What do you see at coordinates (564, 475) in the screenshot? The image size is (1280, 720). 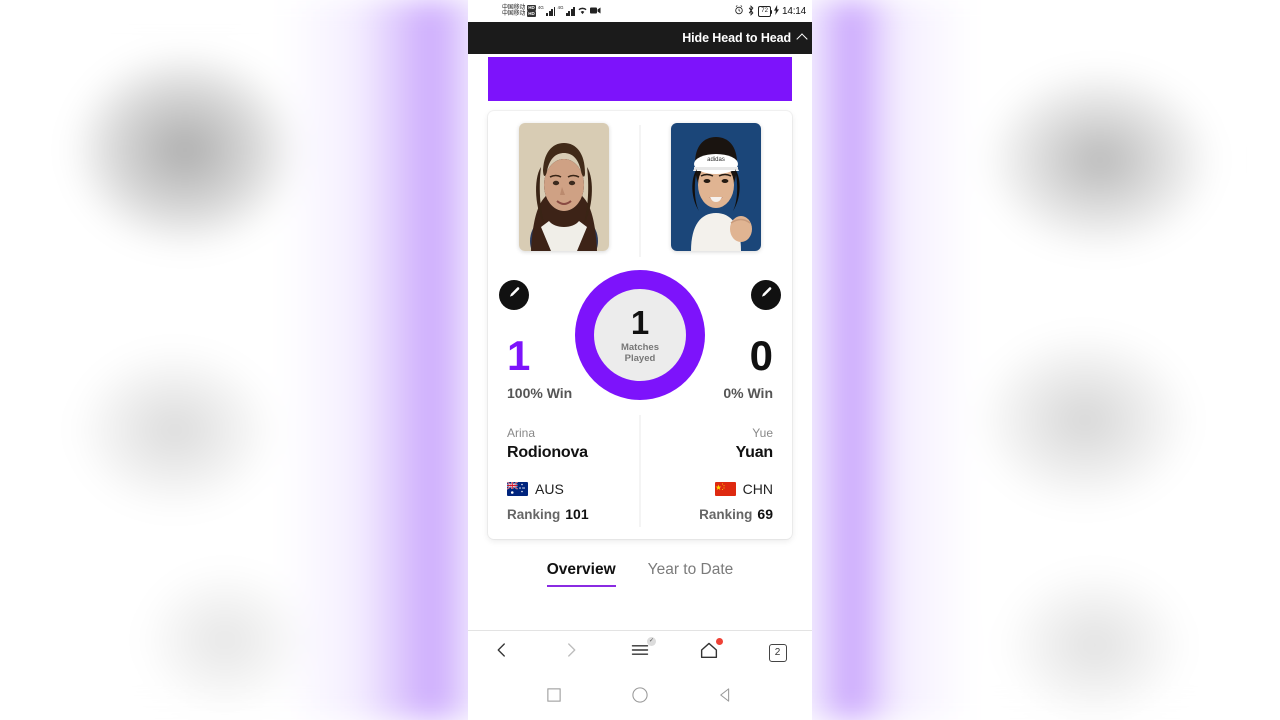 I see `left-player-details: Arina Rodionova AUS Ranking 101` at bounding box center [564, 475].